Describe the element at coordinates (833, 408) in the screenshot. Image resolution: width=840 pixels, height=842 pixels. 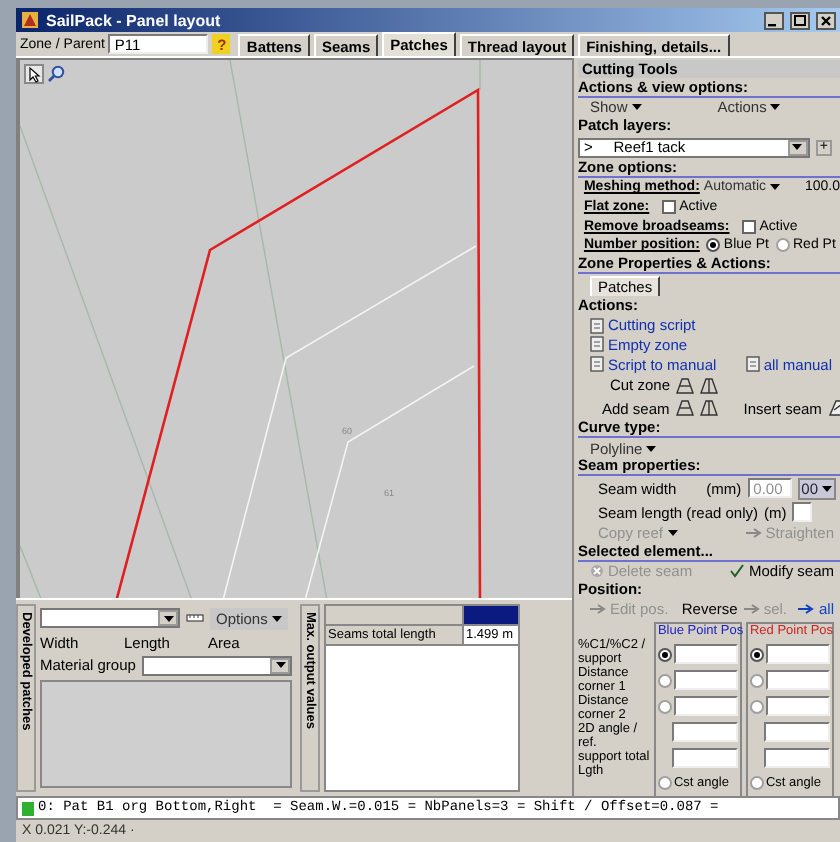
I see `insert-seam-icon` at that location.